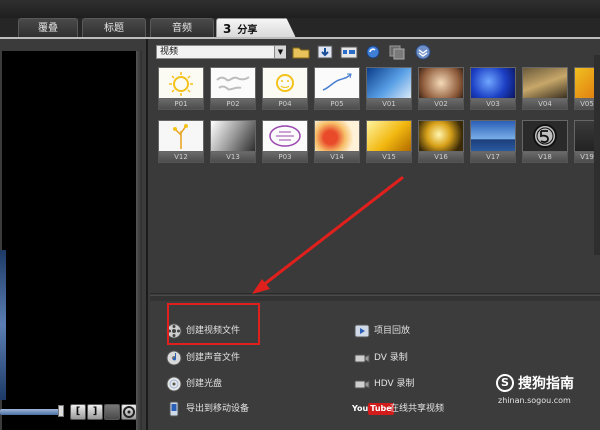  I want to click on thumbnail-caption: V03, so click(493, 104).